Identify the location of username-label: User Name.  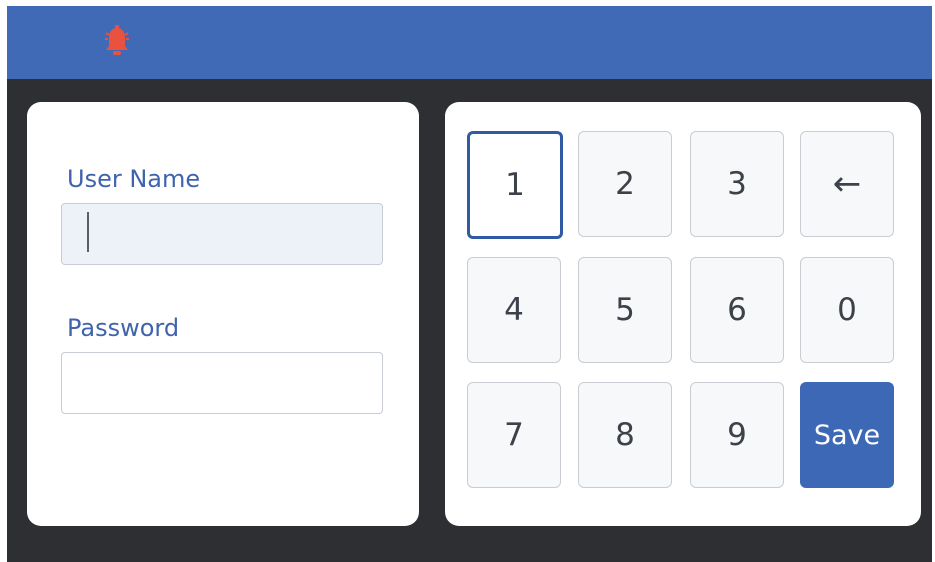
(134, 179).